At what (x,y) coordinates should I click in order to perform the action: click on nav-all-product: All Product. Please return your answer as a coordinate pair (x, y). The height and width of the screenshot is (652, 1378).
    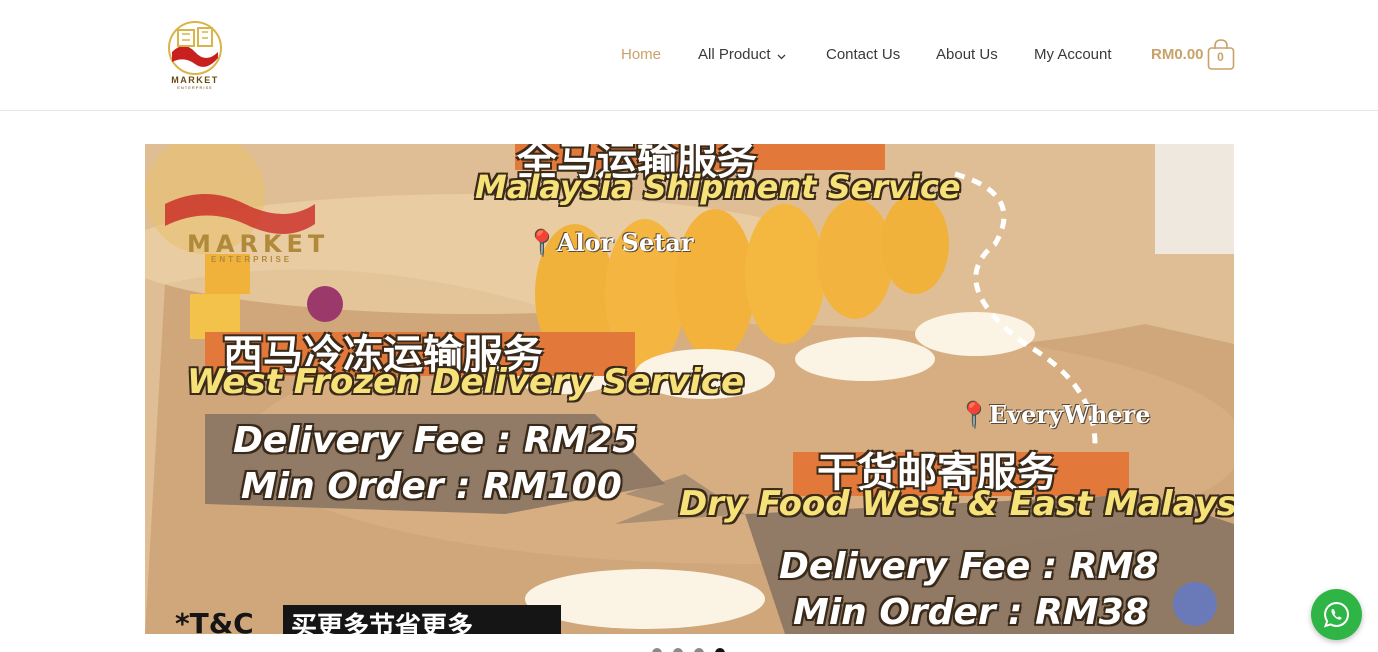
    Looking at the image, I should click on (742, 57).